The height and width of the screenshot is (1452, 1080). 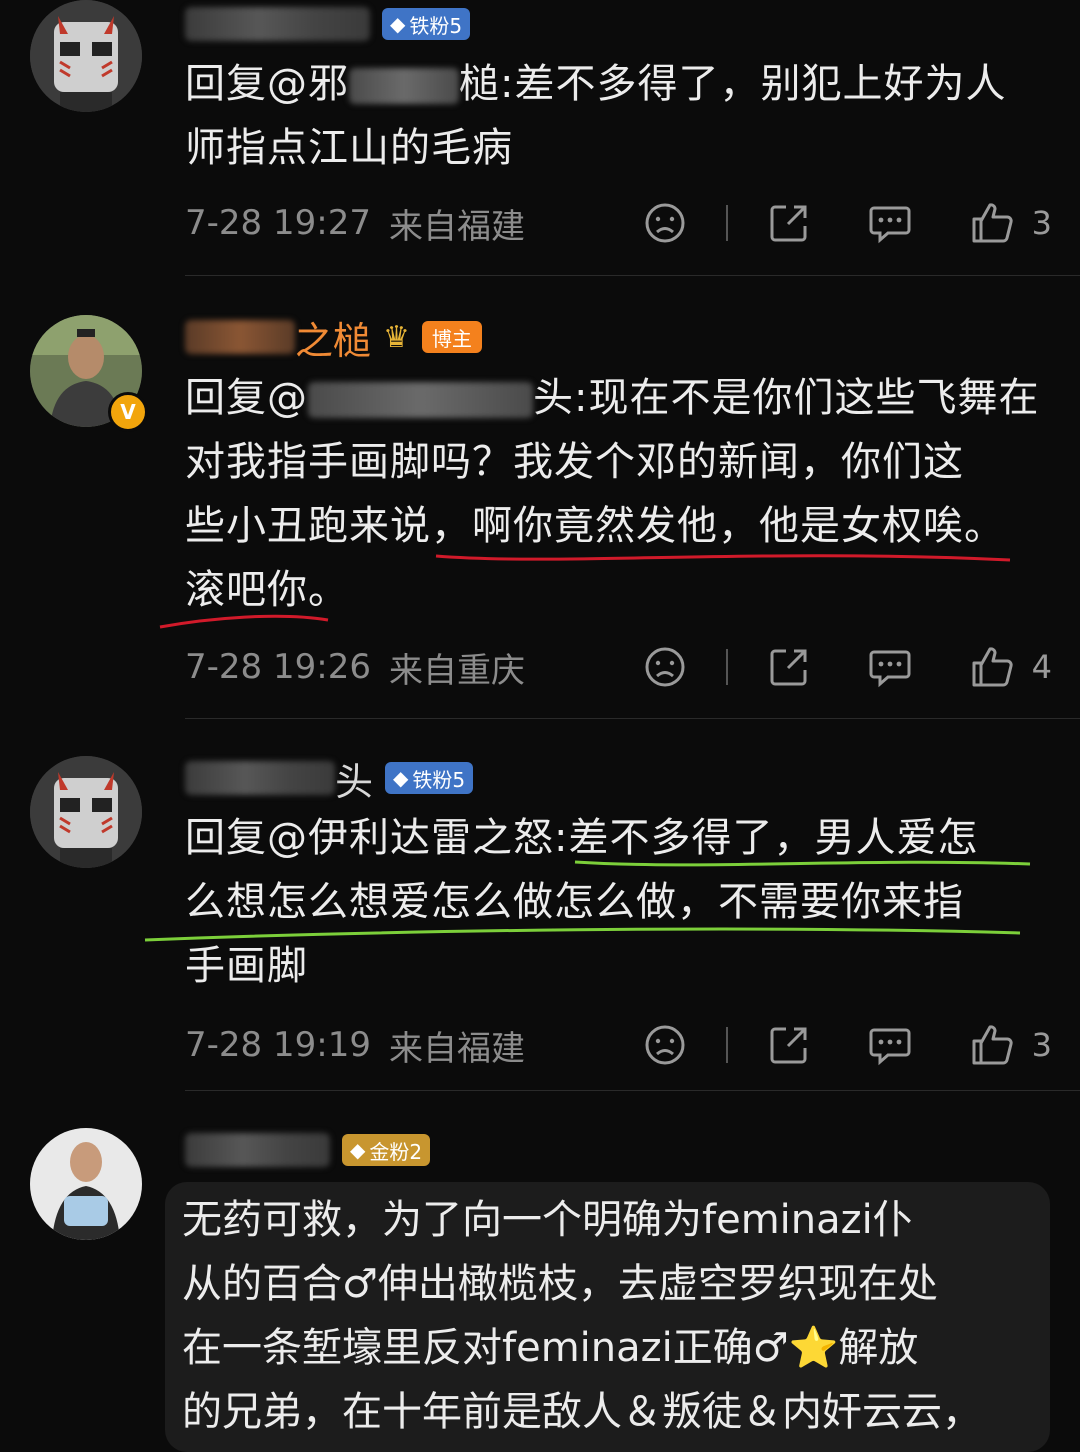 What do you see at coordinates (733, 84) in the screenshot?
I see `comment-line-text: 槌:差不多得了，别犯上好为人` at bounding box center [733, 84].